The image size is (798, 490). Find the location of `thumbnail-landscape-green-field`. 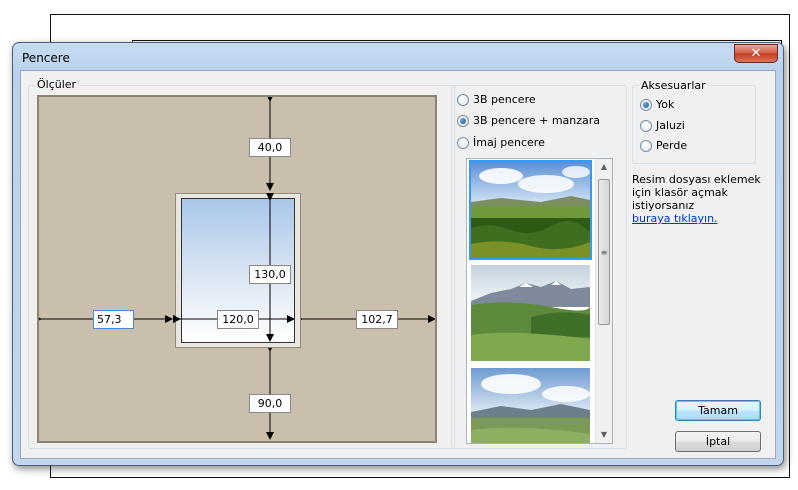

thumbnail-landscape-green-field is located at coordinates (530, 210).